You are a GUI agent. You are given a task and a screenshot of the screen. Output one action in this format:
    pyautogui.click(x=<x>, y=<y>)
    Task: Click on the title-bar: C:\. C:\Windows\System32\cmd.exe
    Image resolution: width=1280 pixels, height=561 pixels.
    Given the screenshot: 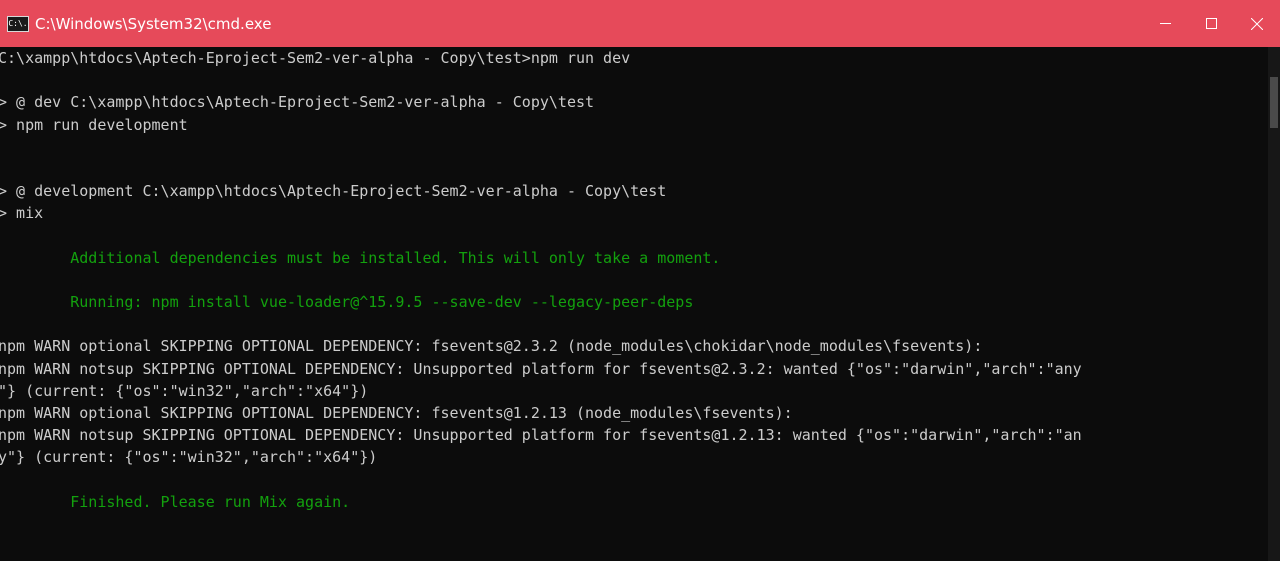 What is the action you would take?
    pyautogui.click(x=640, y=23)
    